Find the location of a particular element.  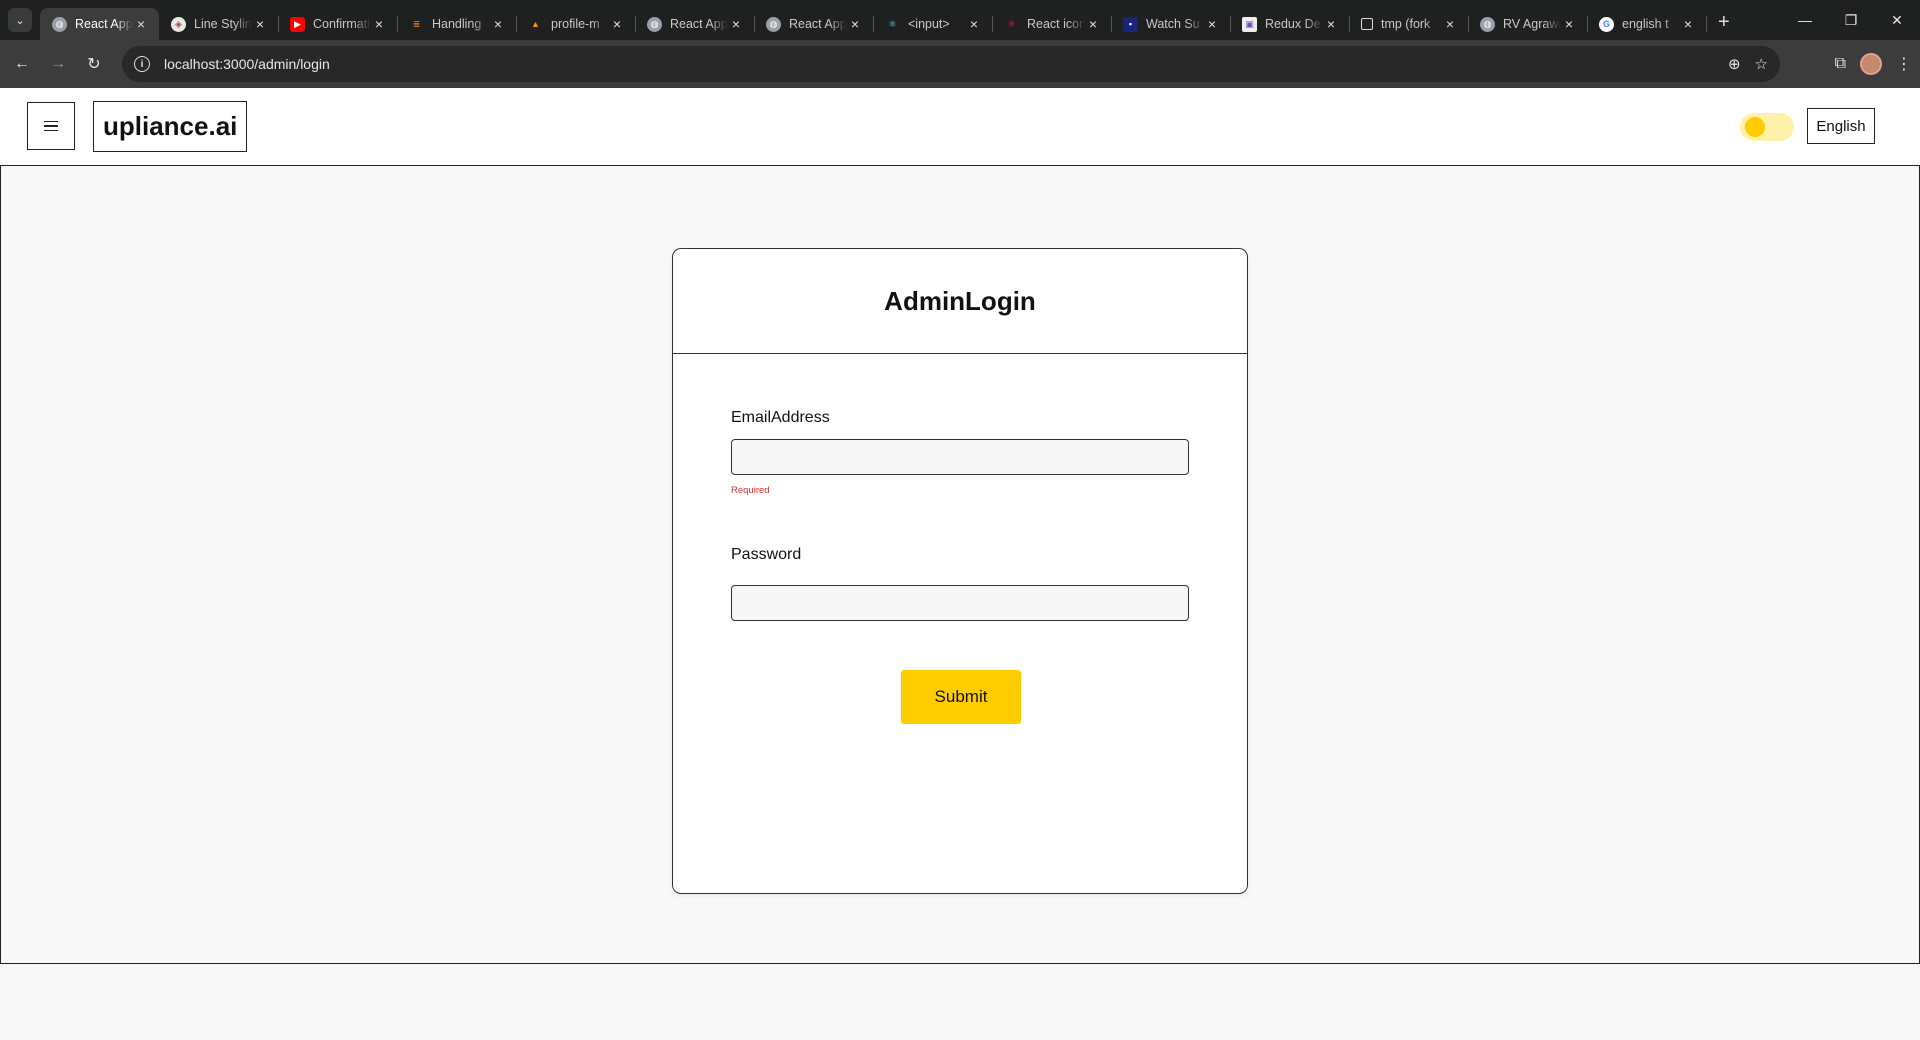

react-icons-icon: ⚛ is located at coordinates (1011, 23).